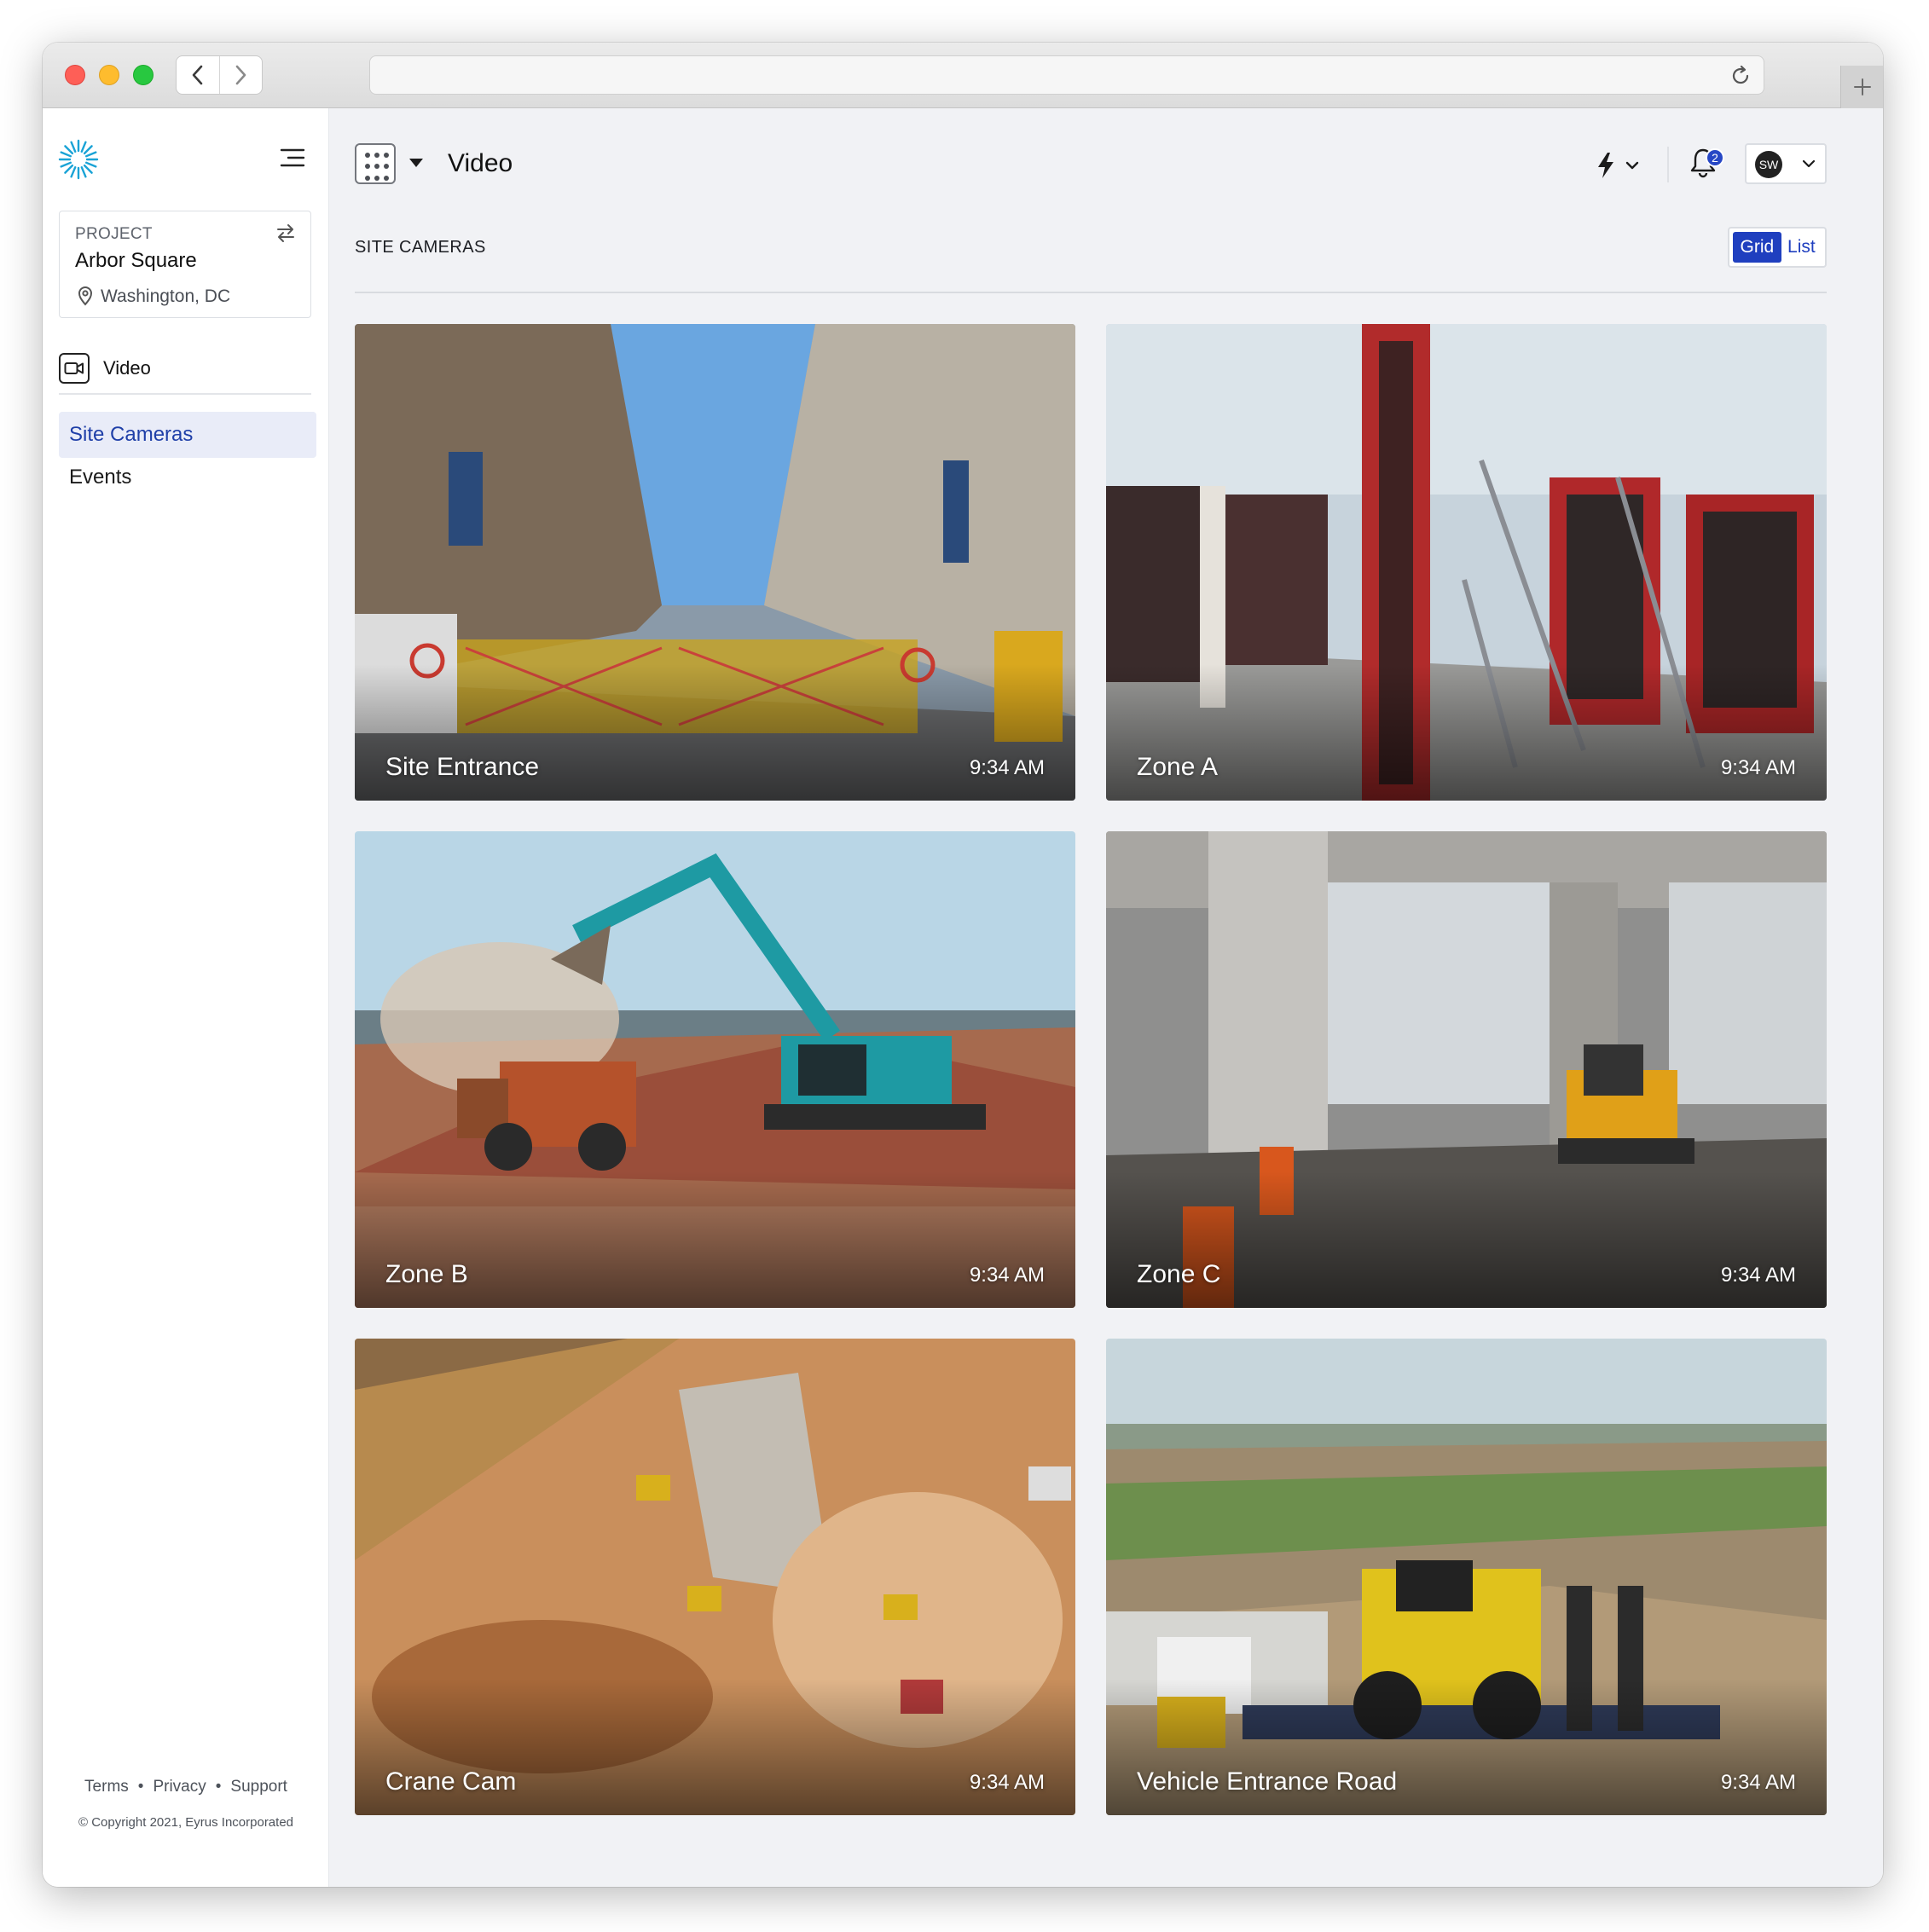 The height and width of the screenshot is (1932, 1929). Describe the element at coordinates (166, 296) in the screenshot. I see `project-location: Washington, DC` at that location.